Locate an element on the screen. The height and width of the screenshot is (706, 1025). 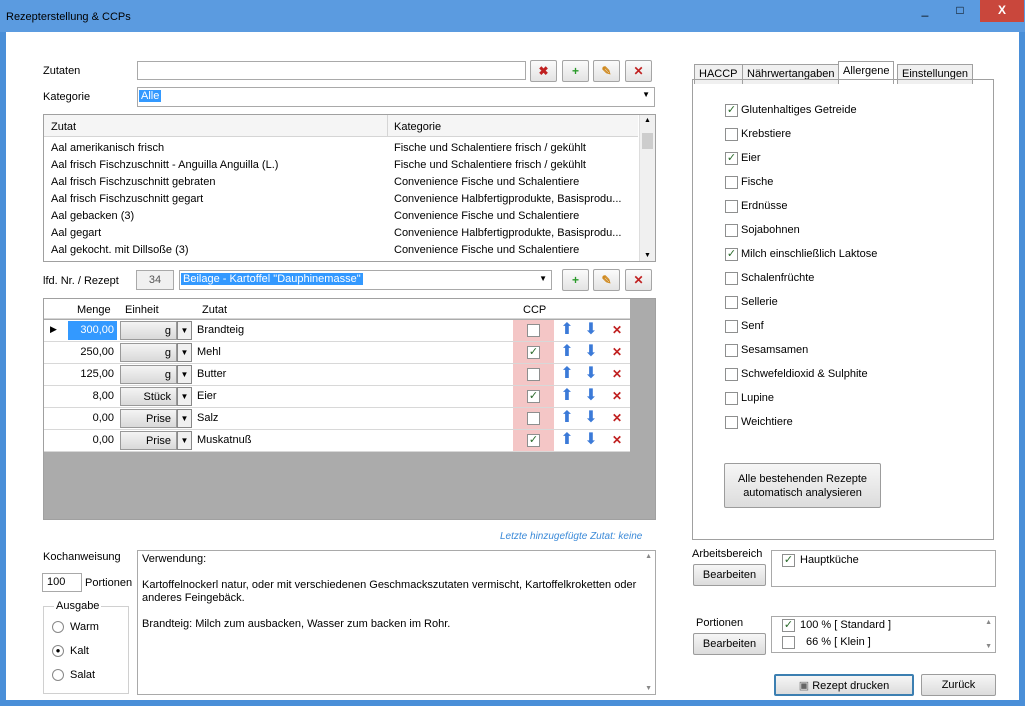
table-row: 125,00 g ▼ Butter ⬆ ⬇ ✕ is located at coordinates (337, 375).